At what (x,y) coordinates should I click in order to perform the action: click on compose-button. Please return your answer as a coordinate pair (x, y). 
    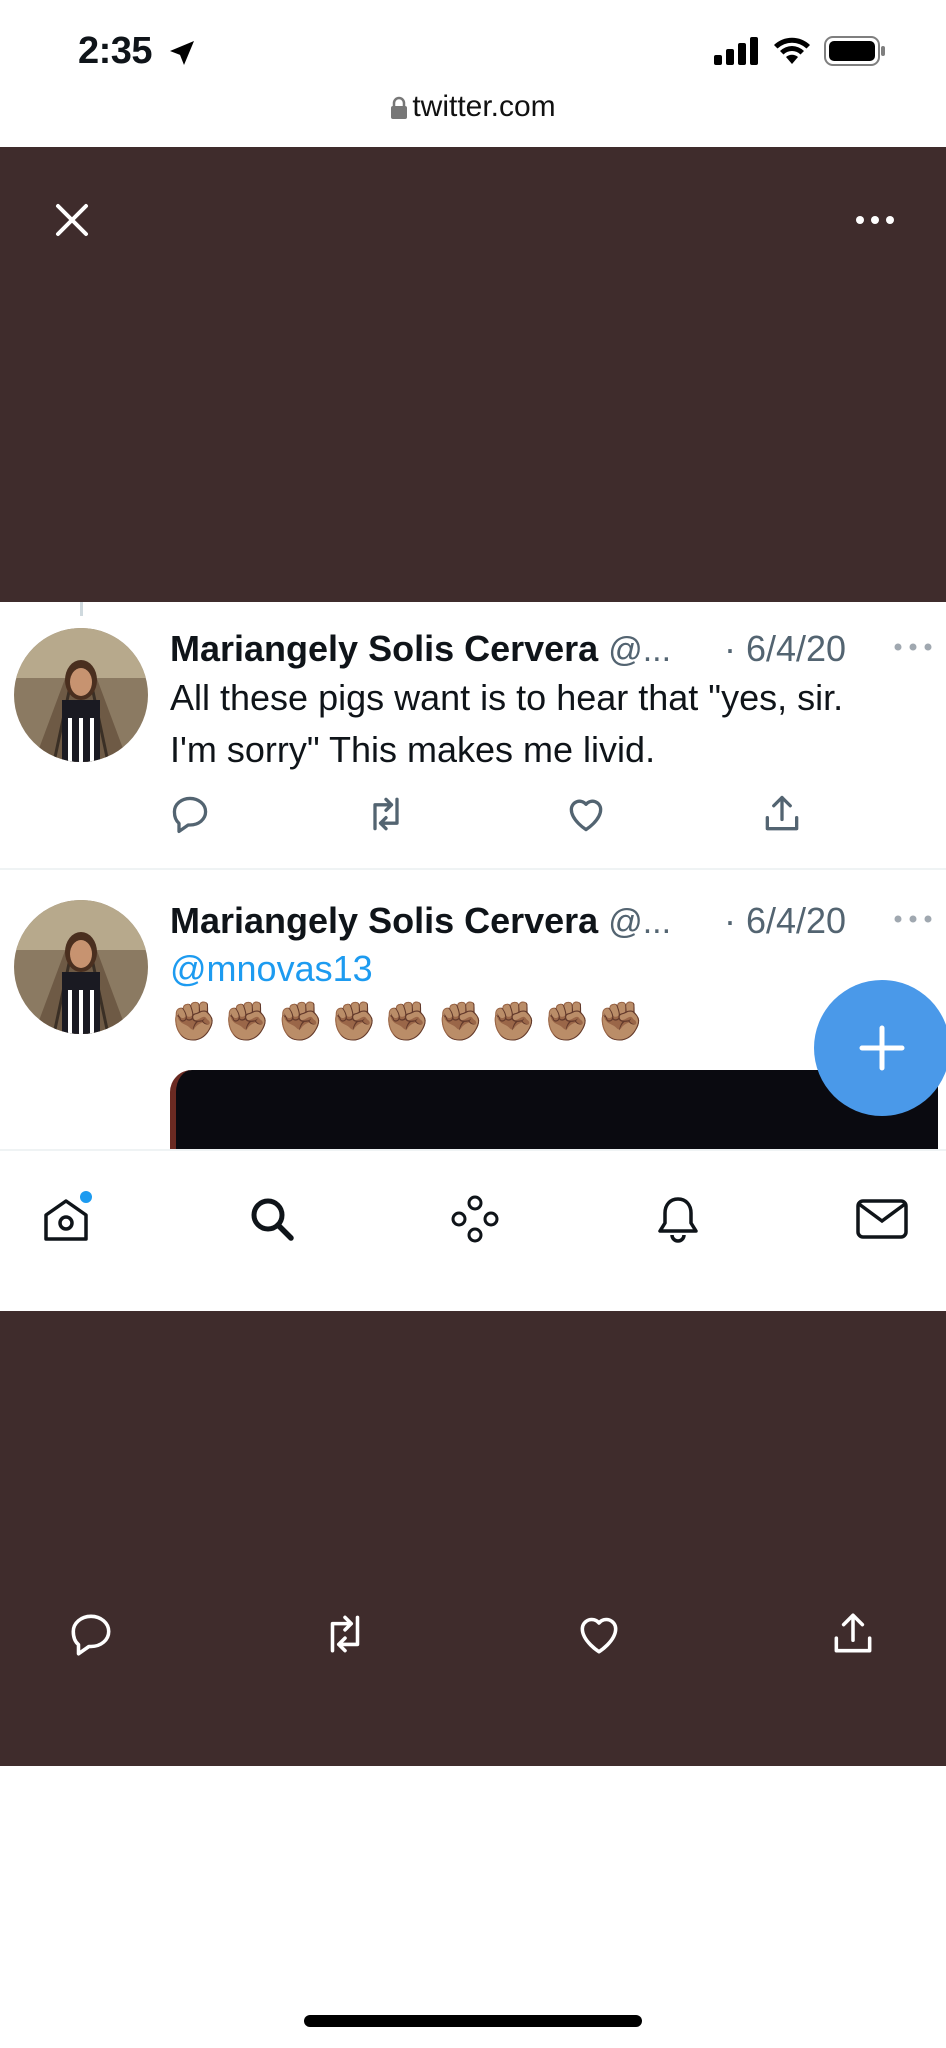
    Looking at the image, I should click on (880, 1048).